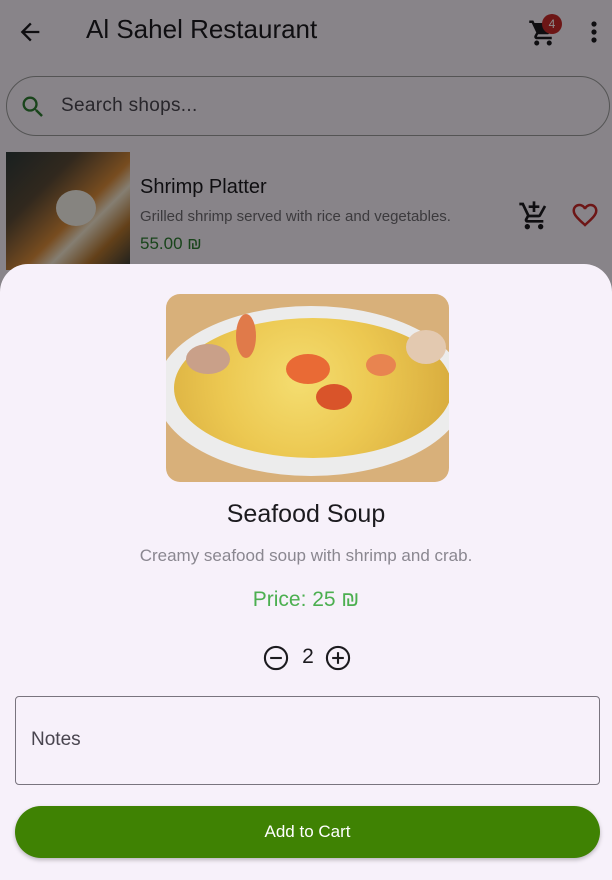 The image size is (612, 880). What do you see at coordinates (306, 514) in the screenshot?
I see `product-title: Seafood Soup` at bounding box center [306, 514].